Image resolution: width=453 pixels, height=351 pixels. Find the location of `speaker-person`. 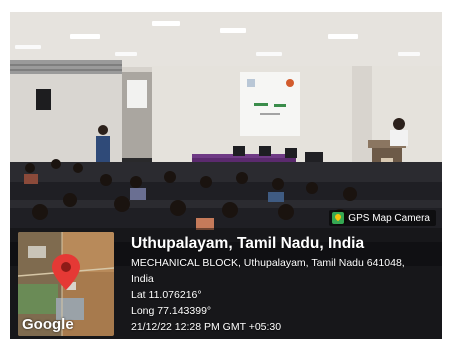

speaker-person is located at coordinates (399, 138).